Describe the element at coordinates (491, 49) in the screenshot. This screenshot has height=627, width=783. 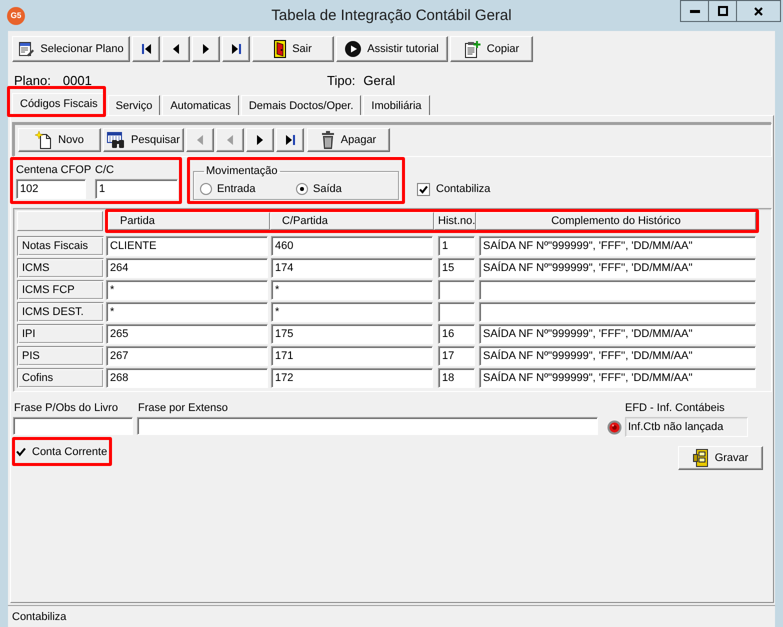
I see `copy-button: Copiar` at that location.